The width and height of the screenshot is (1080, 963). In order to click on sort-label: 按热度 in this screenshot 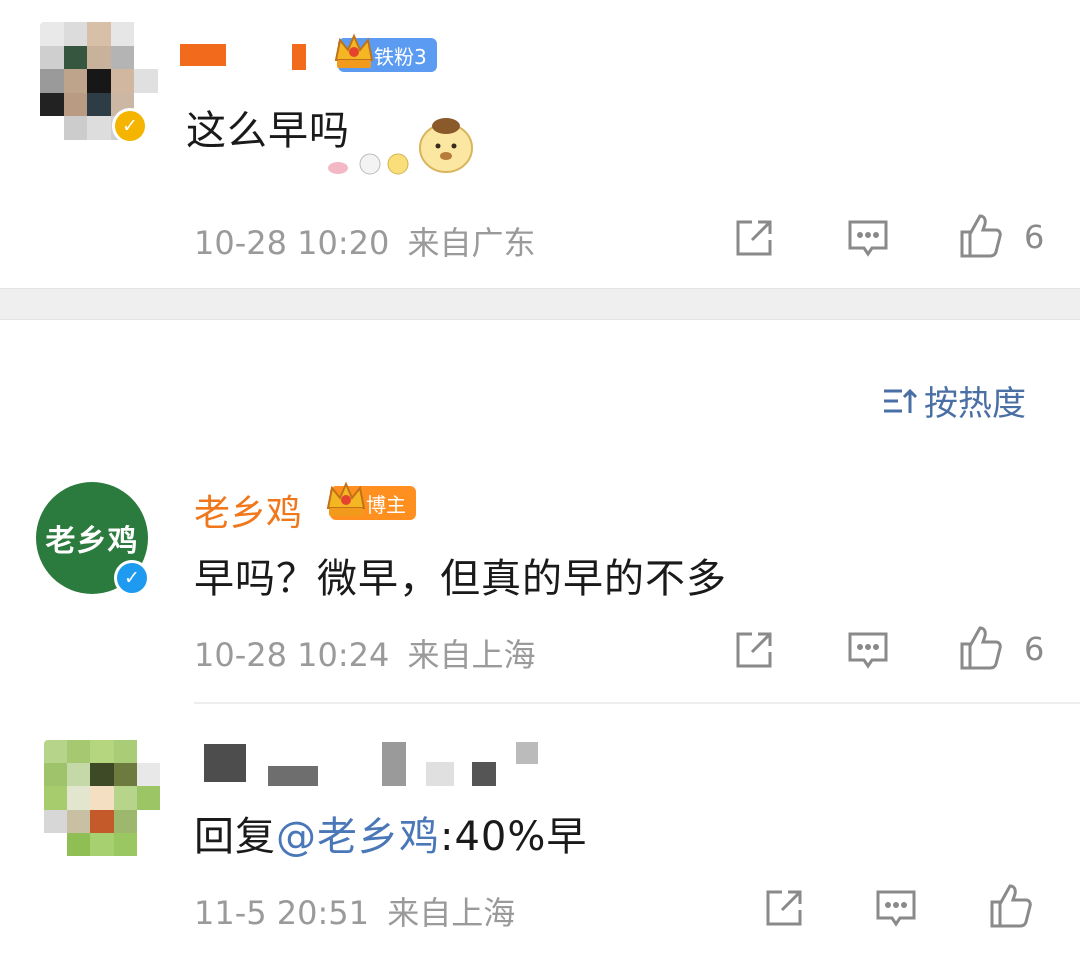, I will do `click(975, 404)`.